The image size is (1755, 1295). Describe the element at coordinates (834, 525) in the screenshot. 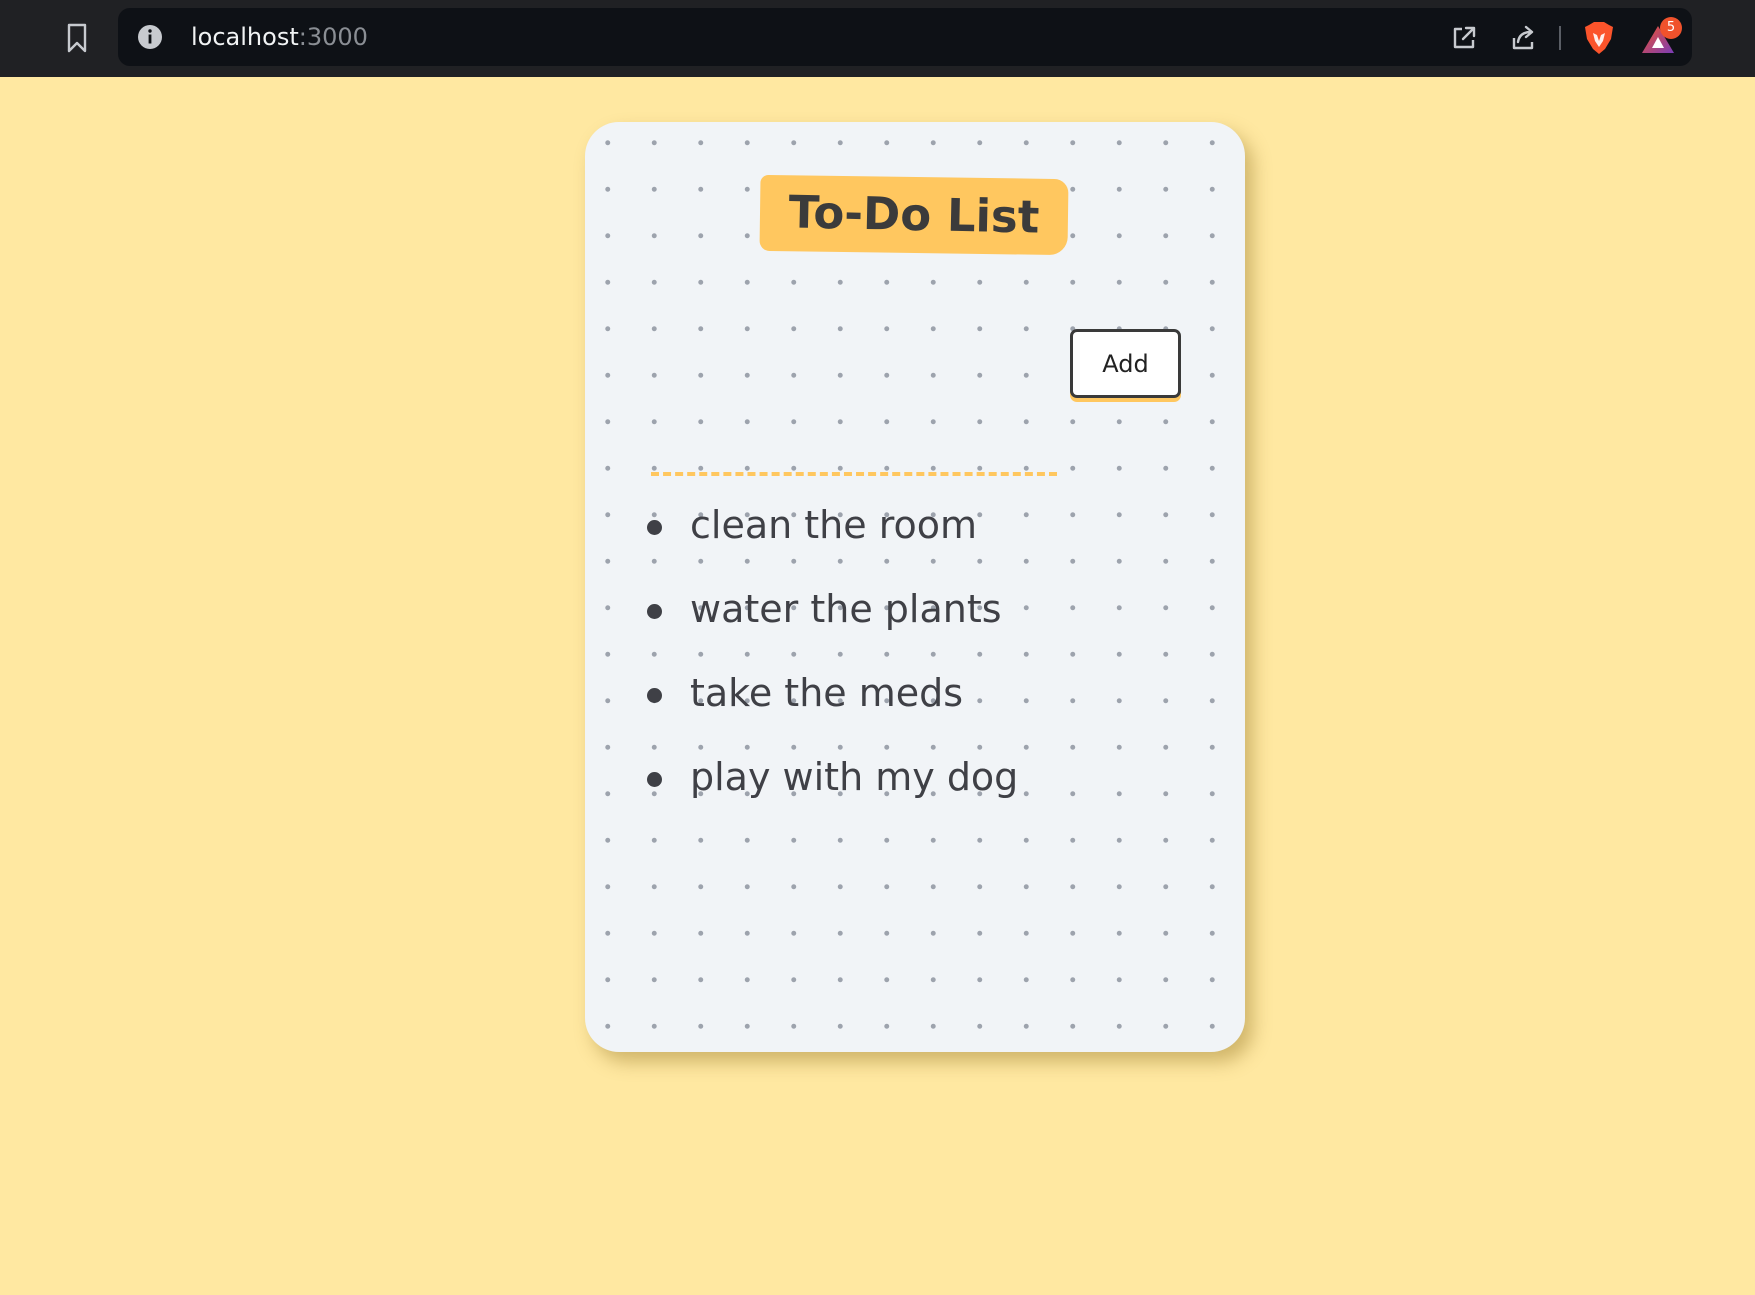

I see `list-item-text: clean the room` at that location.